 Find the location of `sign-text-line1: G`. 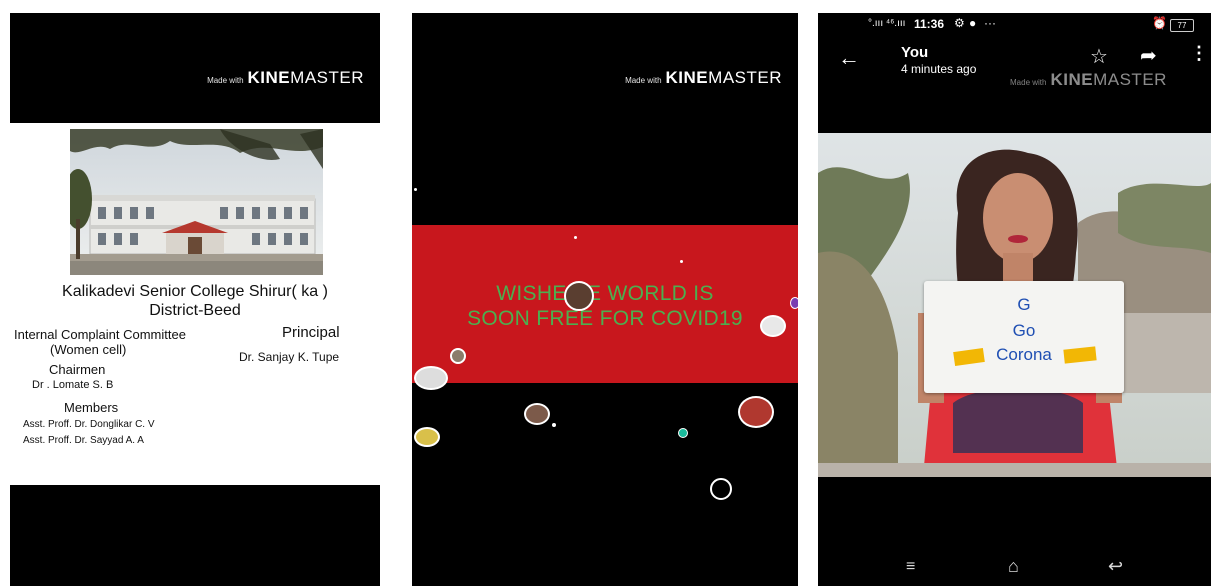

sign-text-line1: G is located at coordinates (1024, 304).